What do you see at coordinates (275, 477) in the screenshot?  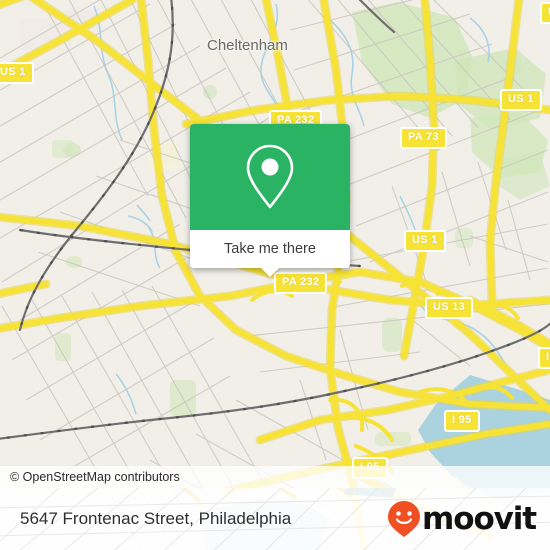 I see `map-attribution-strip: © OpenStreetMap contributors` at bounding box center [275, 477].